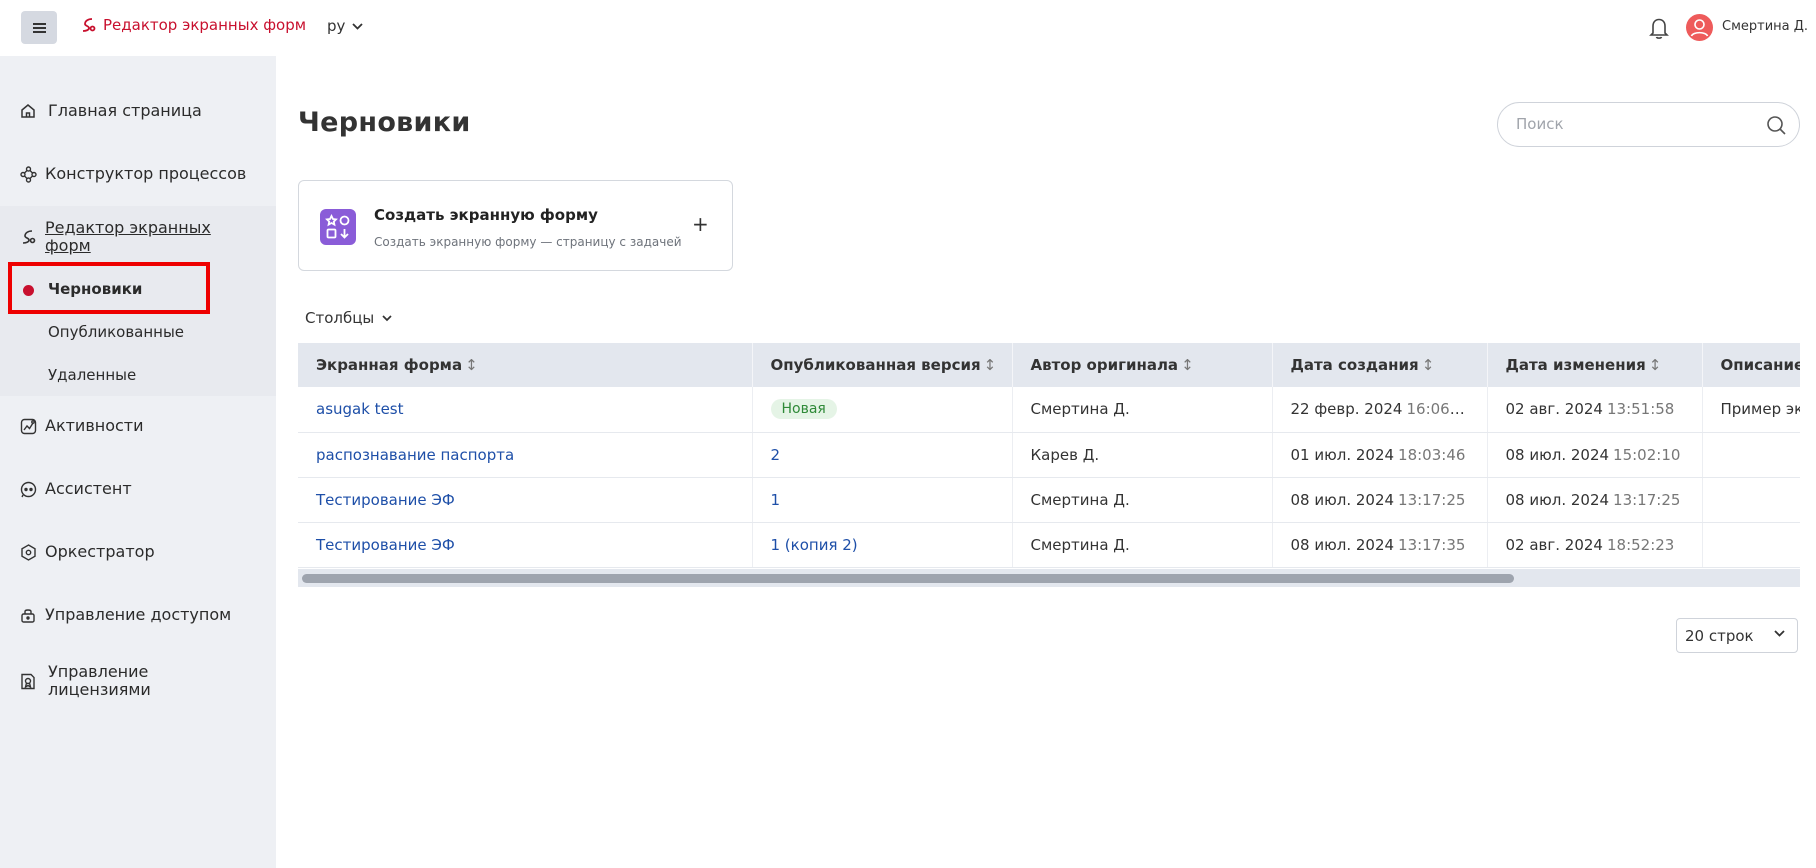  What do you see at coordinates (1719, 636) in the screenshot?
I see `rows-per-page-label: 20 строк` at bounding box center [1719, 636].